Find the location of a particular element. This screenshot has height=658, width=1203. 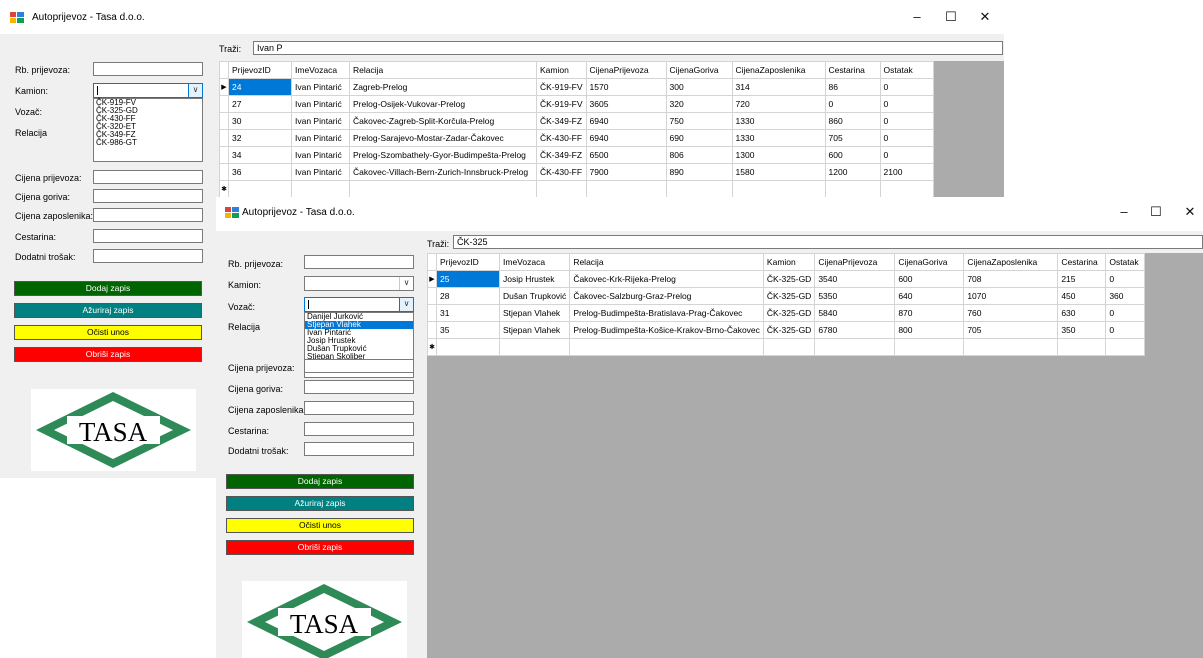

maximize-button: ☐ is located at coordinates (1156, 212).